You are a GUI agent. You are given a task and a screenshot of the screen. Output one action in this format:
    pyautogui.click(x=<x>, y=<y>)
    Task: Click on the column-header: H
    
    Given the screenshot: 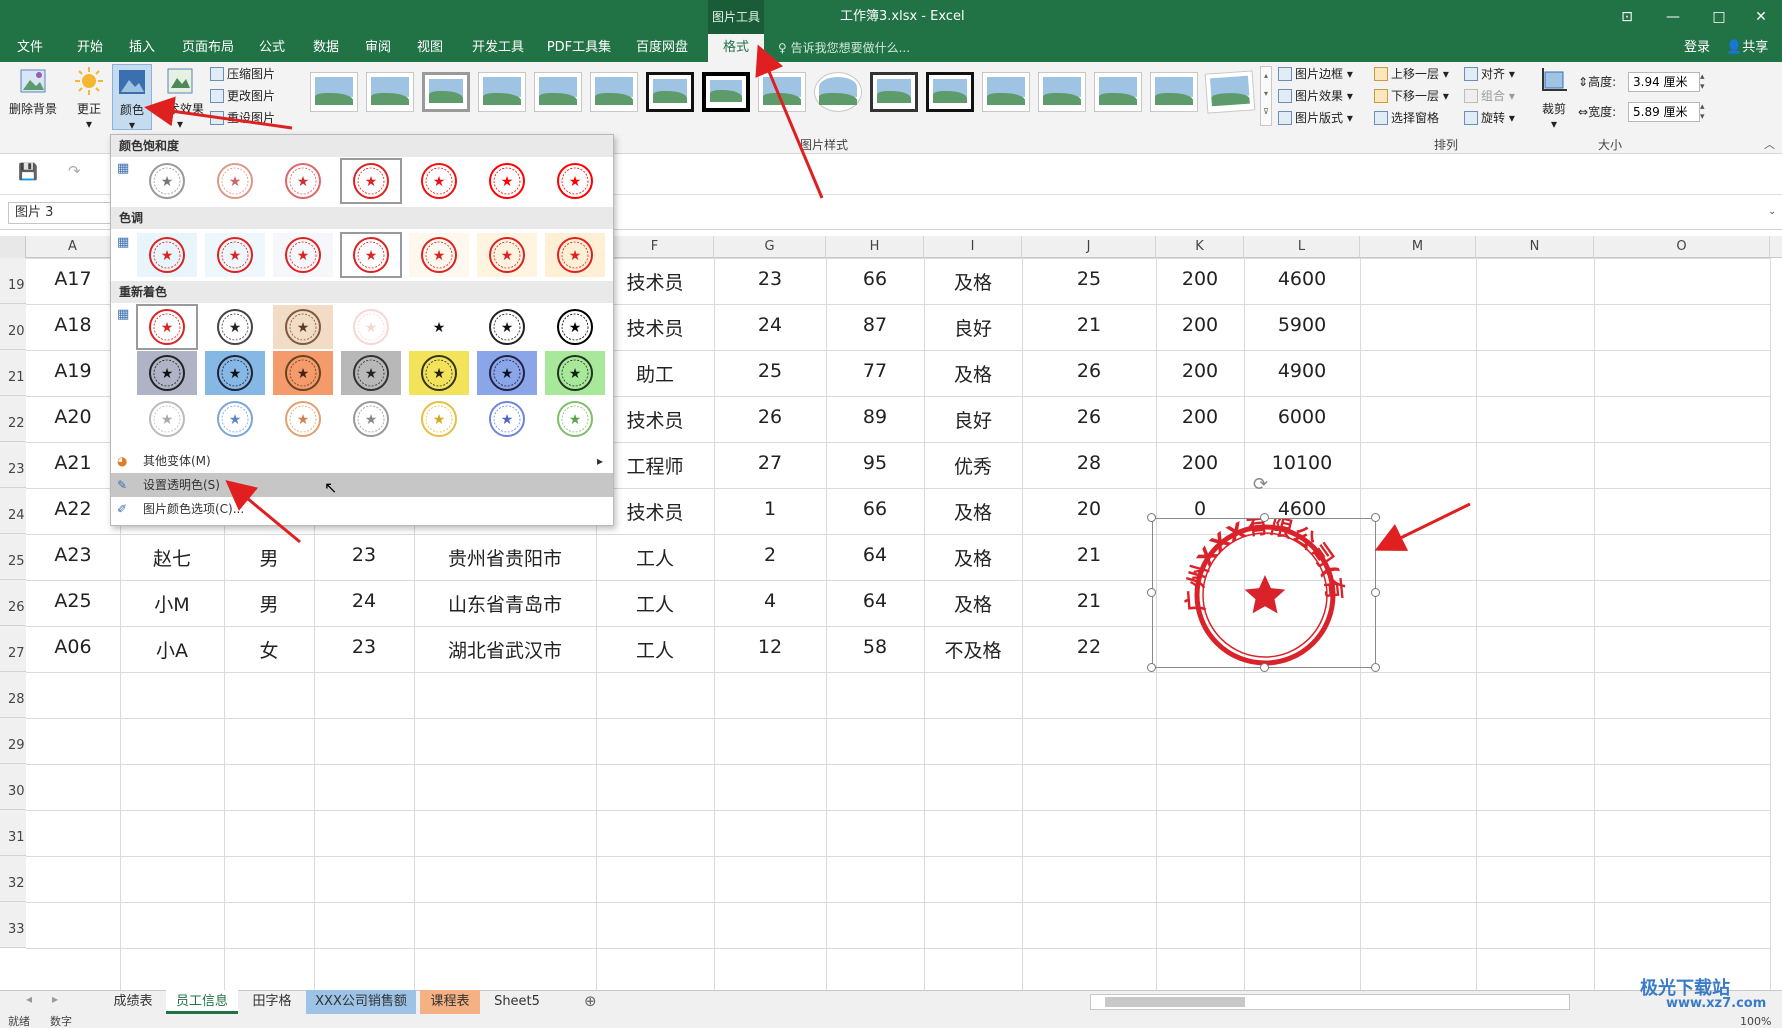 What is the action you would take?
    pyautogui.click(x=875, y=247)
    